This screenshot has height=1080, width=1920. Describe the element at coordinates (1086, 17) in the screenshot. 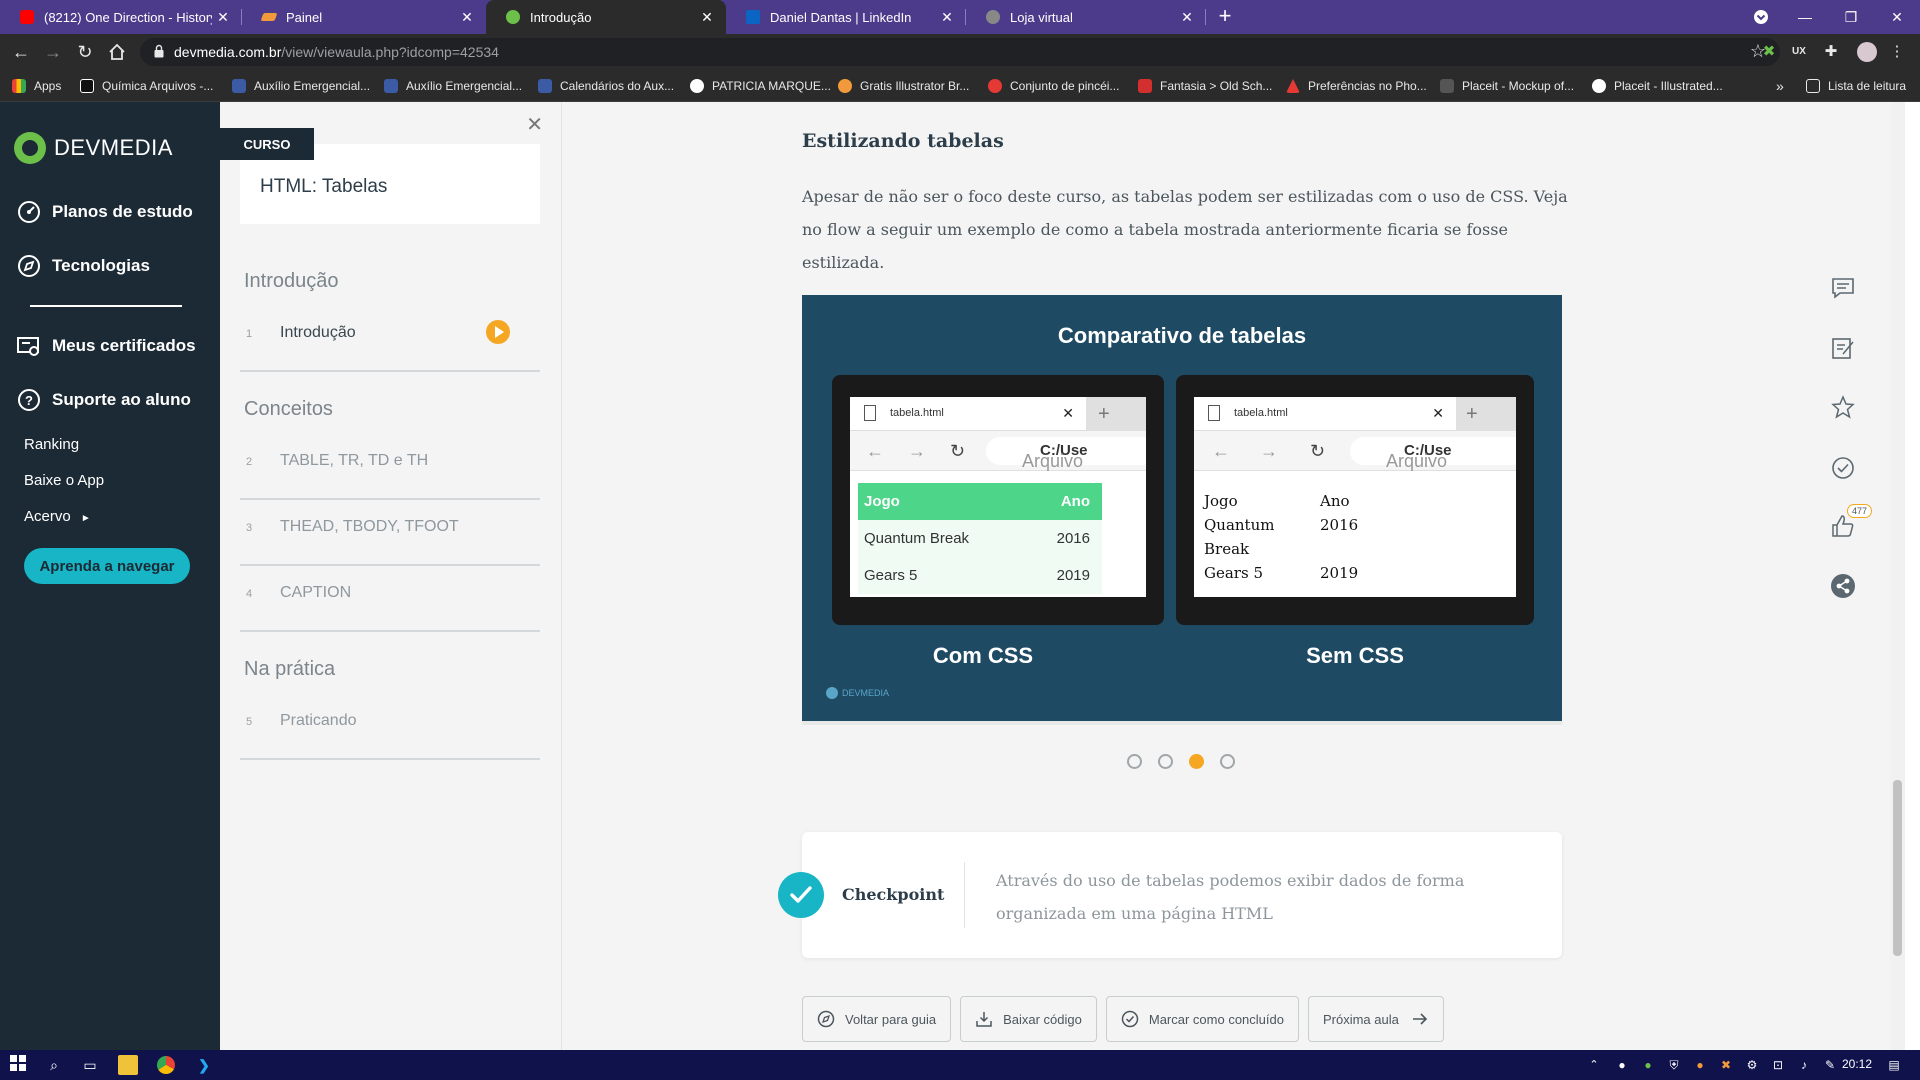

I see `browser-tab-loja: Loja virtual ✕` at that location.